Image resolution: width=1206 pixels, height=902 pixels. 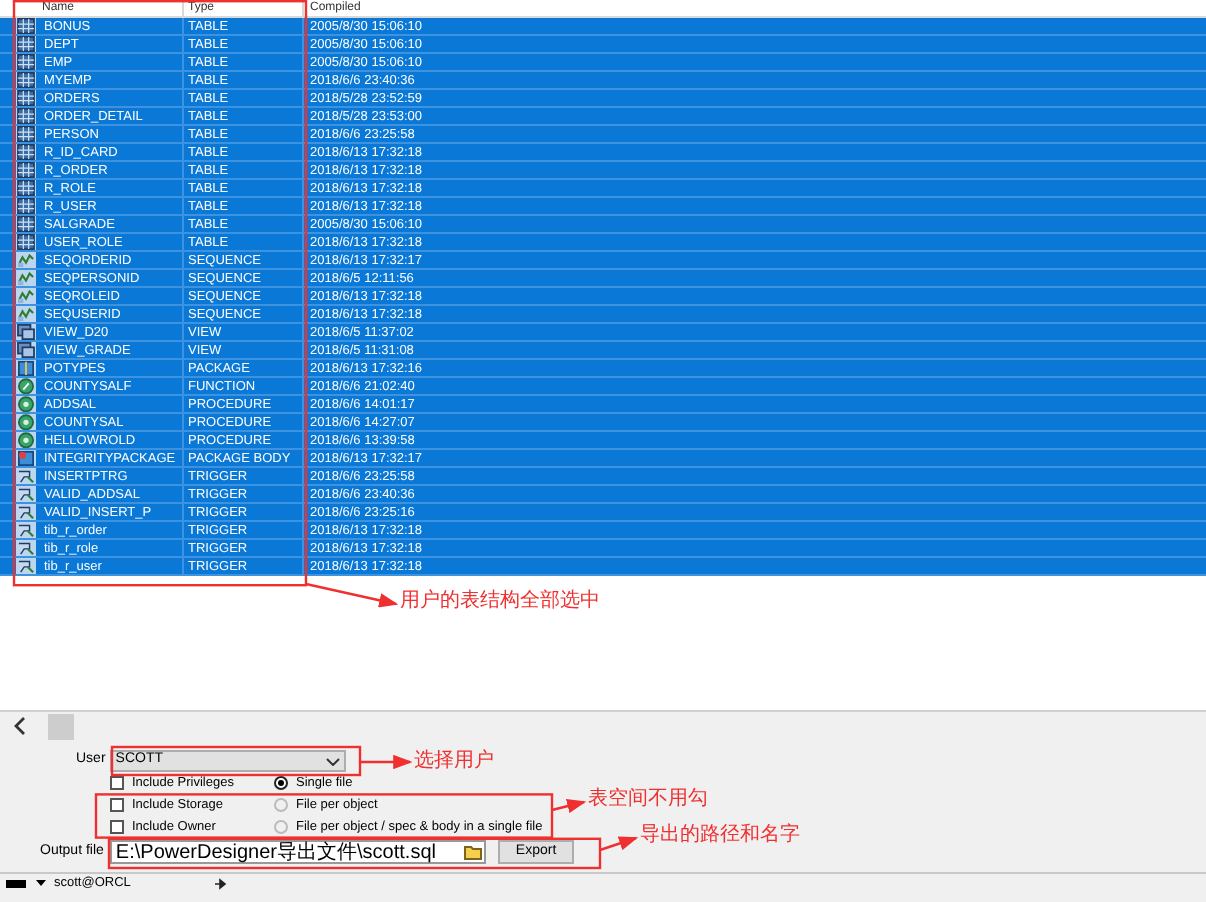 I want to click on annotation-label: 表空间不用勾, so click(x=648, y=800).